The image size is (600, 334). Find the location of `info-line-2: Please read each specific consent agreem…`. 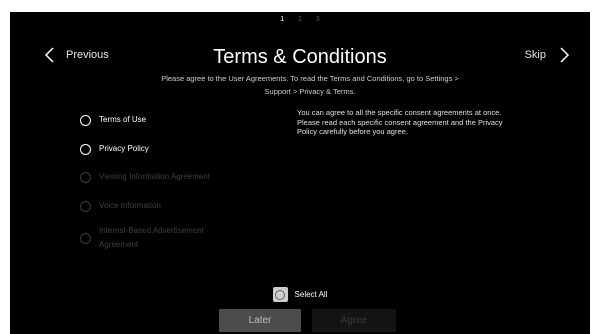

info-line-2: Please read each specific consent agreem… is located at coordinates (400, 122).